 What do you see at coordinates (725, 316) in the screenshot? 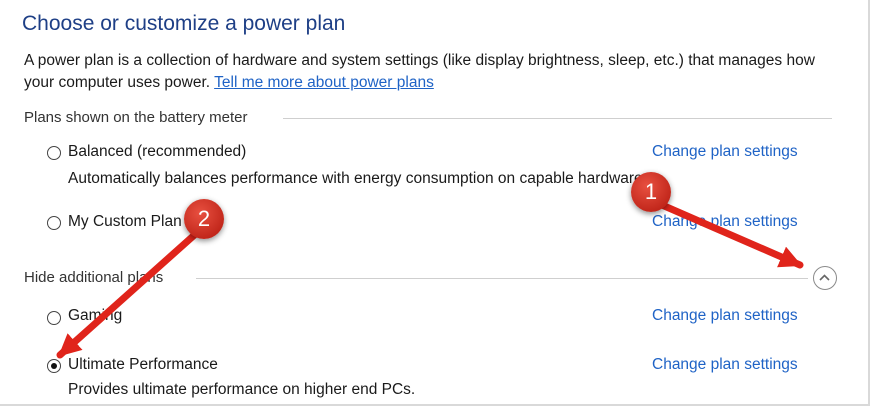
I see `change-plan-settings-gaming-link: Change plan settings` at bounding box center [725, 316].